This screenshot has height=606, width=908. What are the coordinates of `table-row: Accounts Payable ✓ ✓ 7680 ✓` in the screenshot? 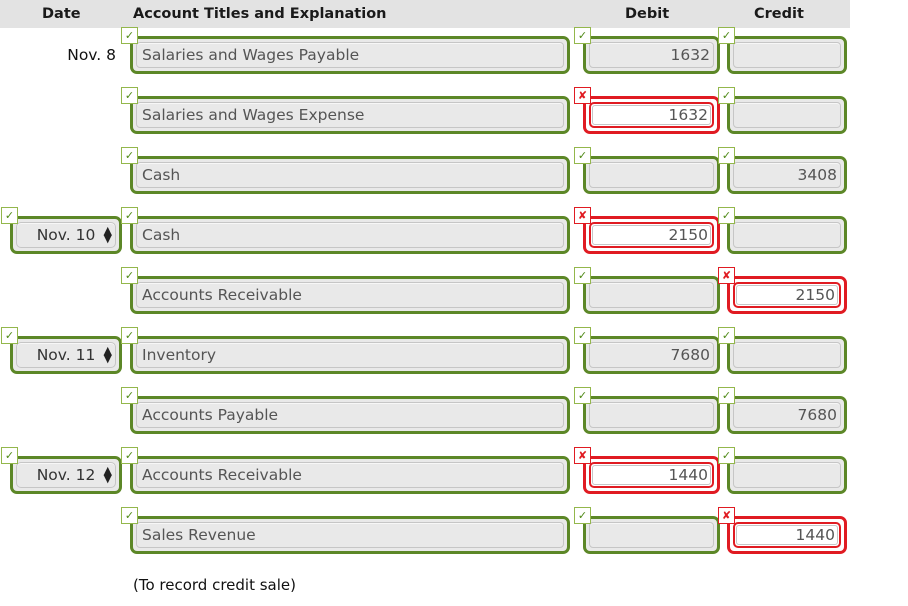 It's located at (454, 417).